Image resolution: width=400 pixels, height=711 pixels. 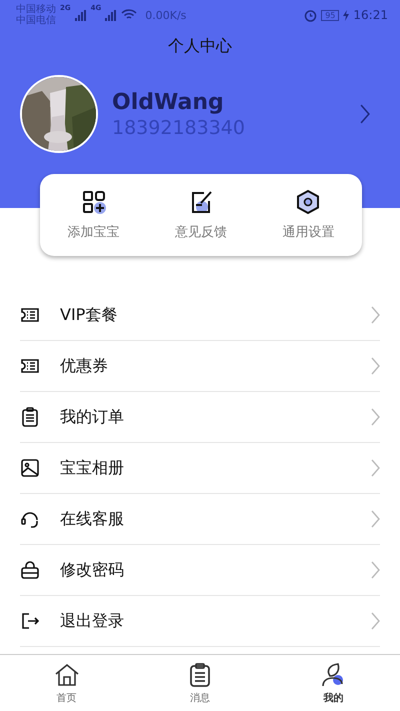 What do you see at coordinates (92, 468) in the screenshot?
I see `menu-label: 宝宝相册` at bounding box center [92, 468].